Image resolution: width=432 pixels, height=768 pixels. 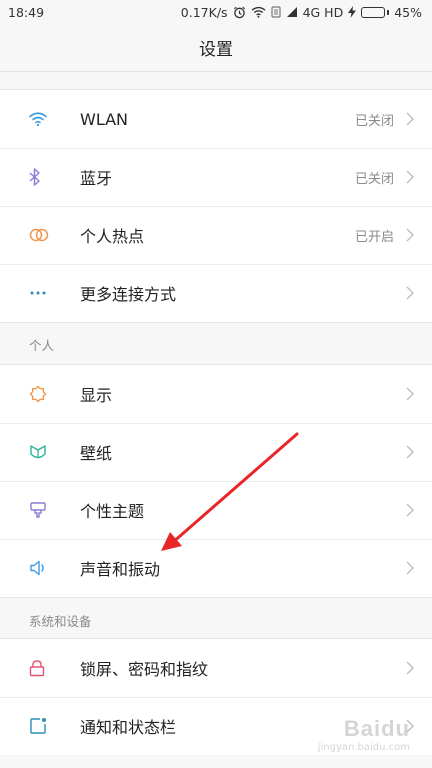 What do you see at coordinates (120, 569) in the screenshot?
I see `settings-item-label: 声音和振动` at bounding box center [120, 569].